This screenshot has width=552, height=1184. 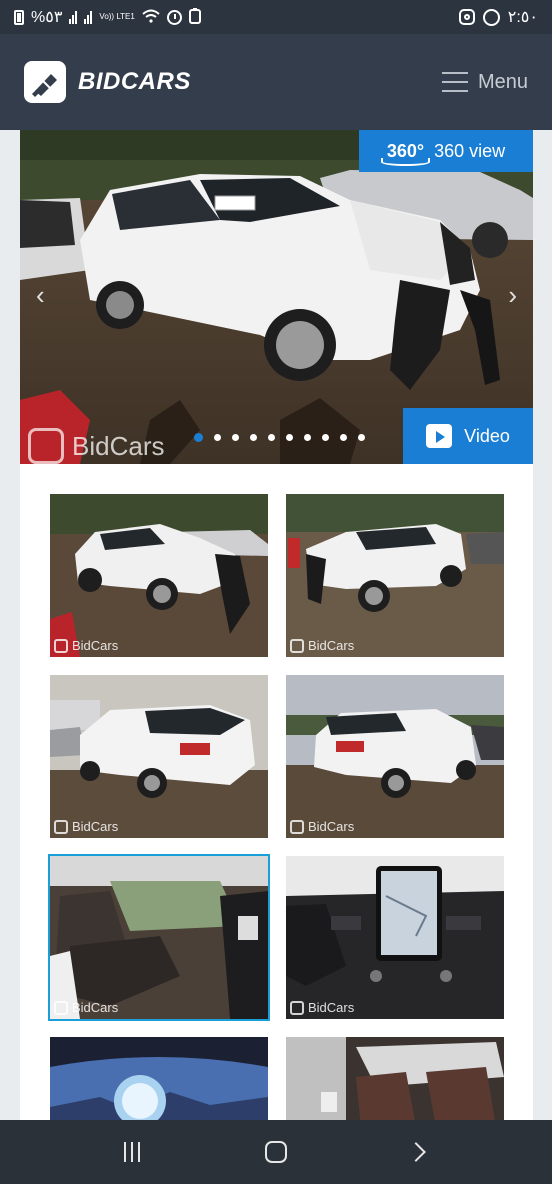 I want to click on alarm-icon, so click(x=174, y=17).